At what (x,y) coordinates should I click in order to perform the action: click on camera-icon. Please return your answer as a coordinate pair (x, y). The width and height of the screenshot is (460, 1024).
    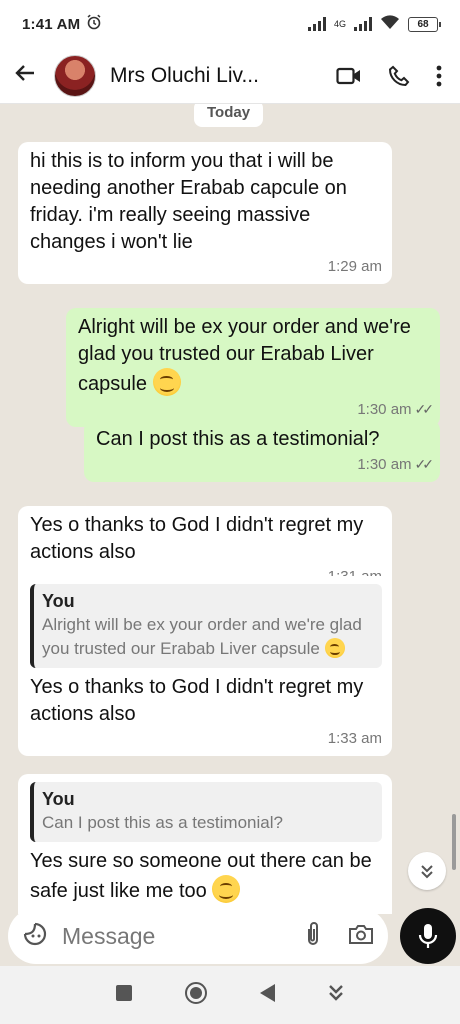
    Looking at the image, I should click on (361, 936).